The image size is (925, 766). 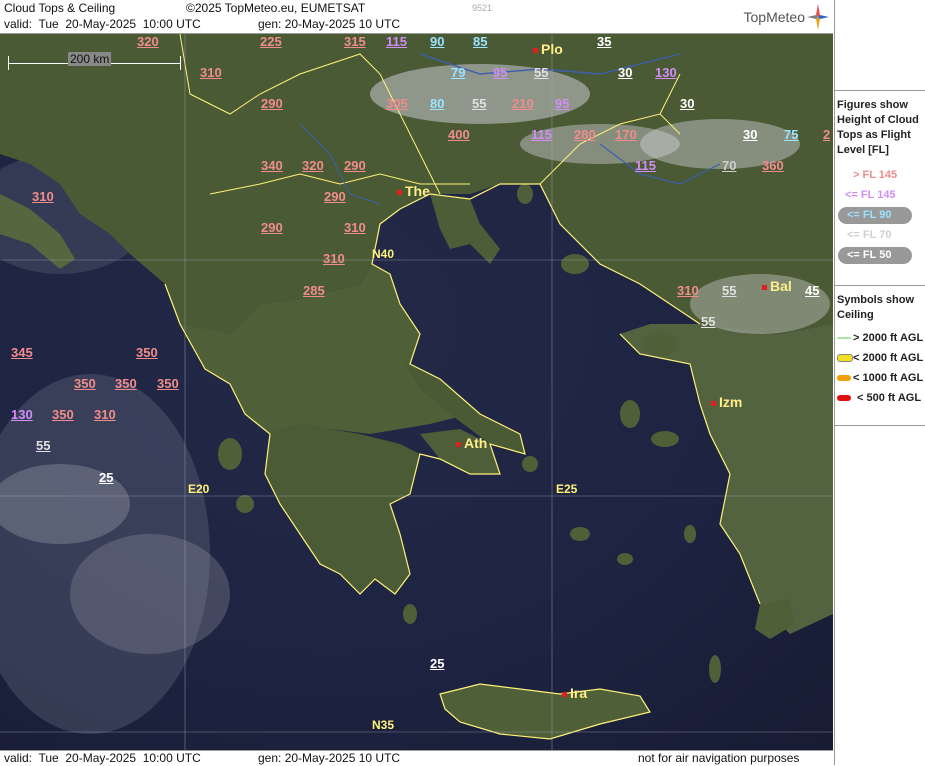 What do you see at coordinates (22, 352) in the screenshot?
I see `cloud-top-label: 345` at bounding box center [22, 352].